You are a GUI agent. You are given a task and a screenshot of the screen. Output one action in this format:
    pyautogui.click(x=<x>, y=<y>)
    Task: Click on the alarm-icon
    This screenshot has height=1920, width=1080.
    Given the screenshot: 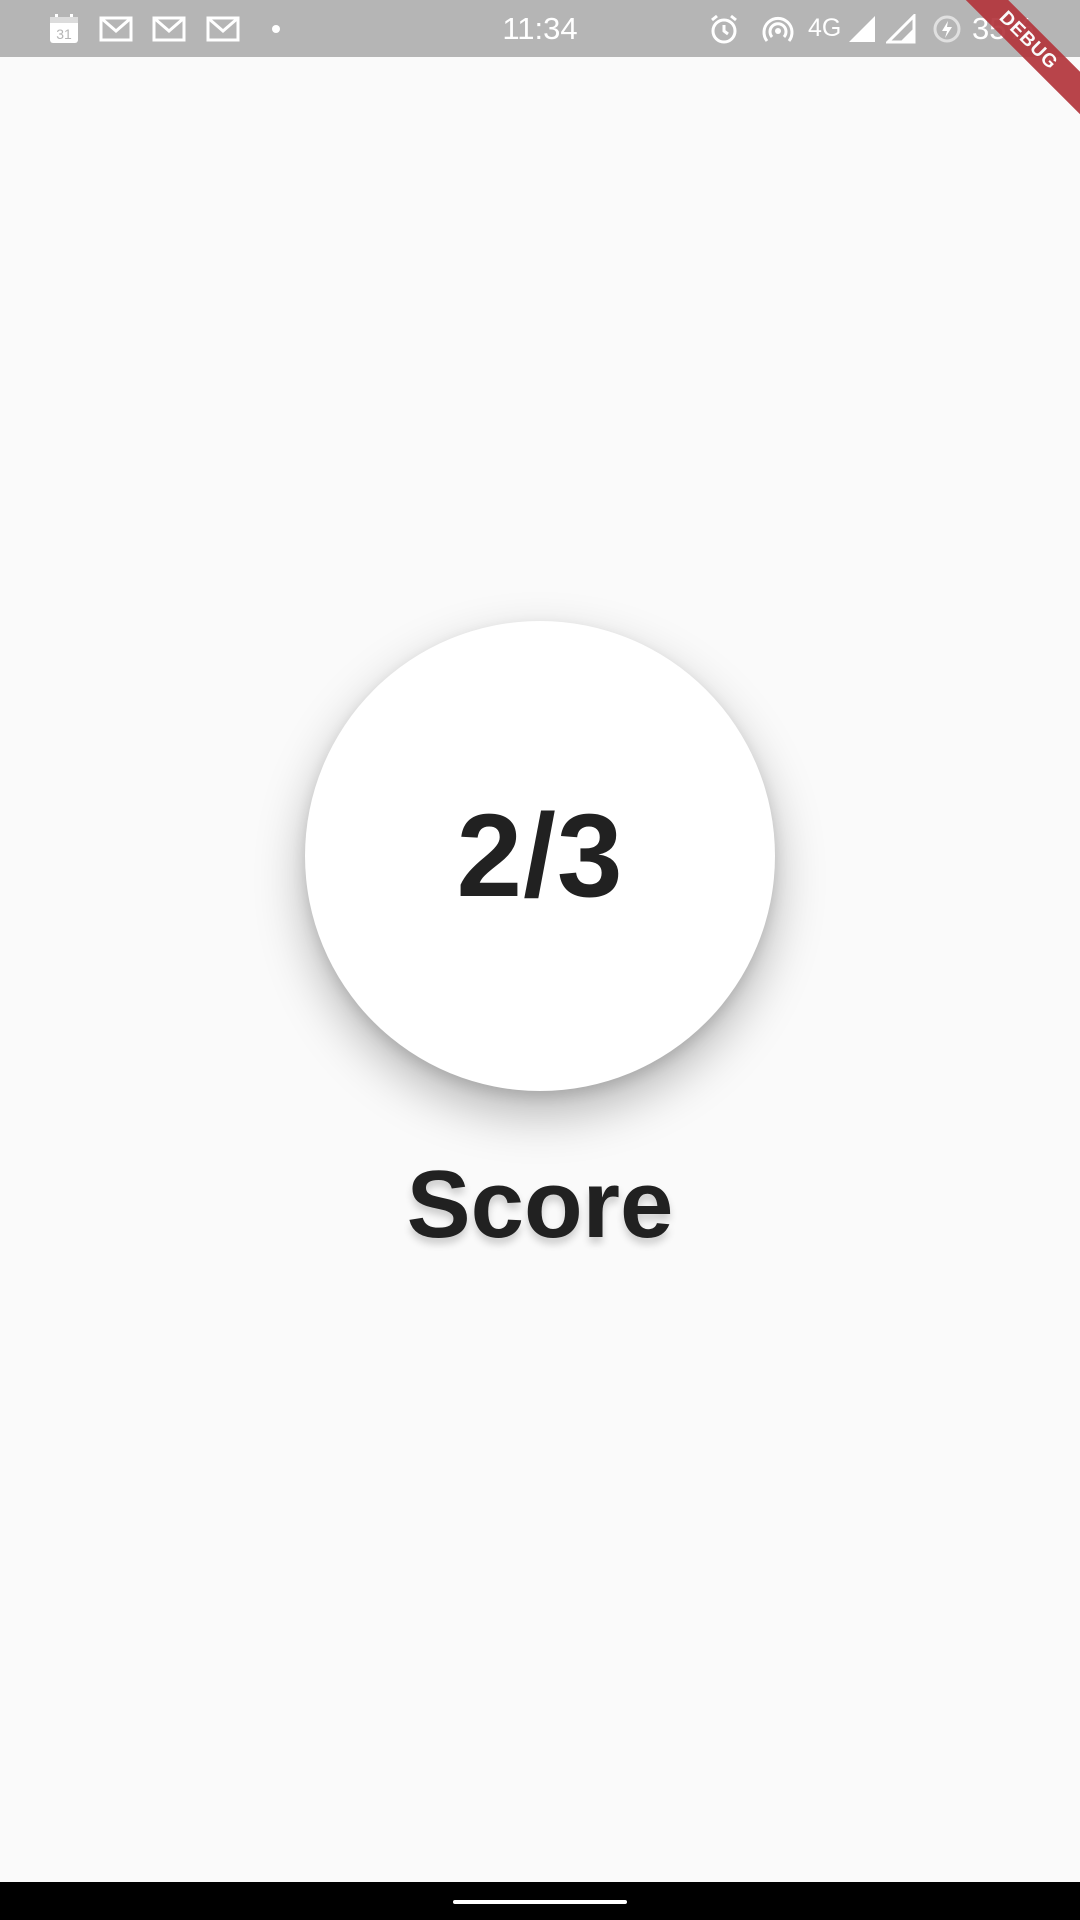 What is the action you would take?
    pyautogui.click(x=724, y=28)
    